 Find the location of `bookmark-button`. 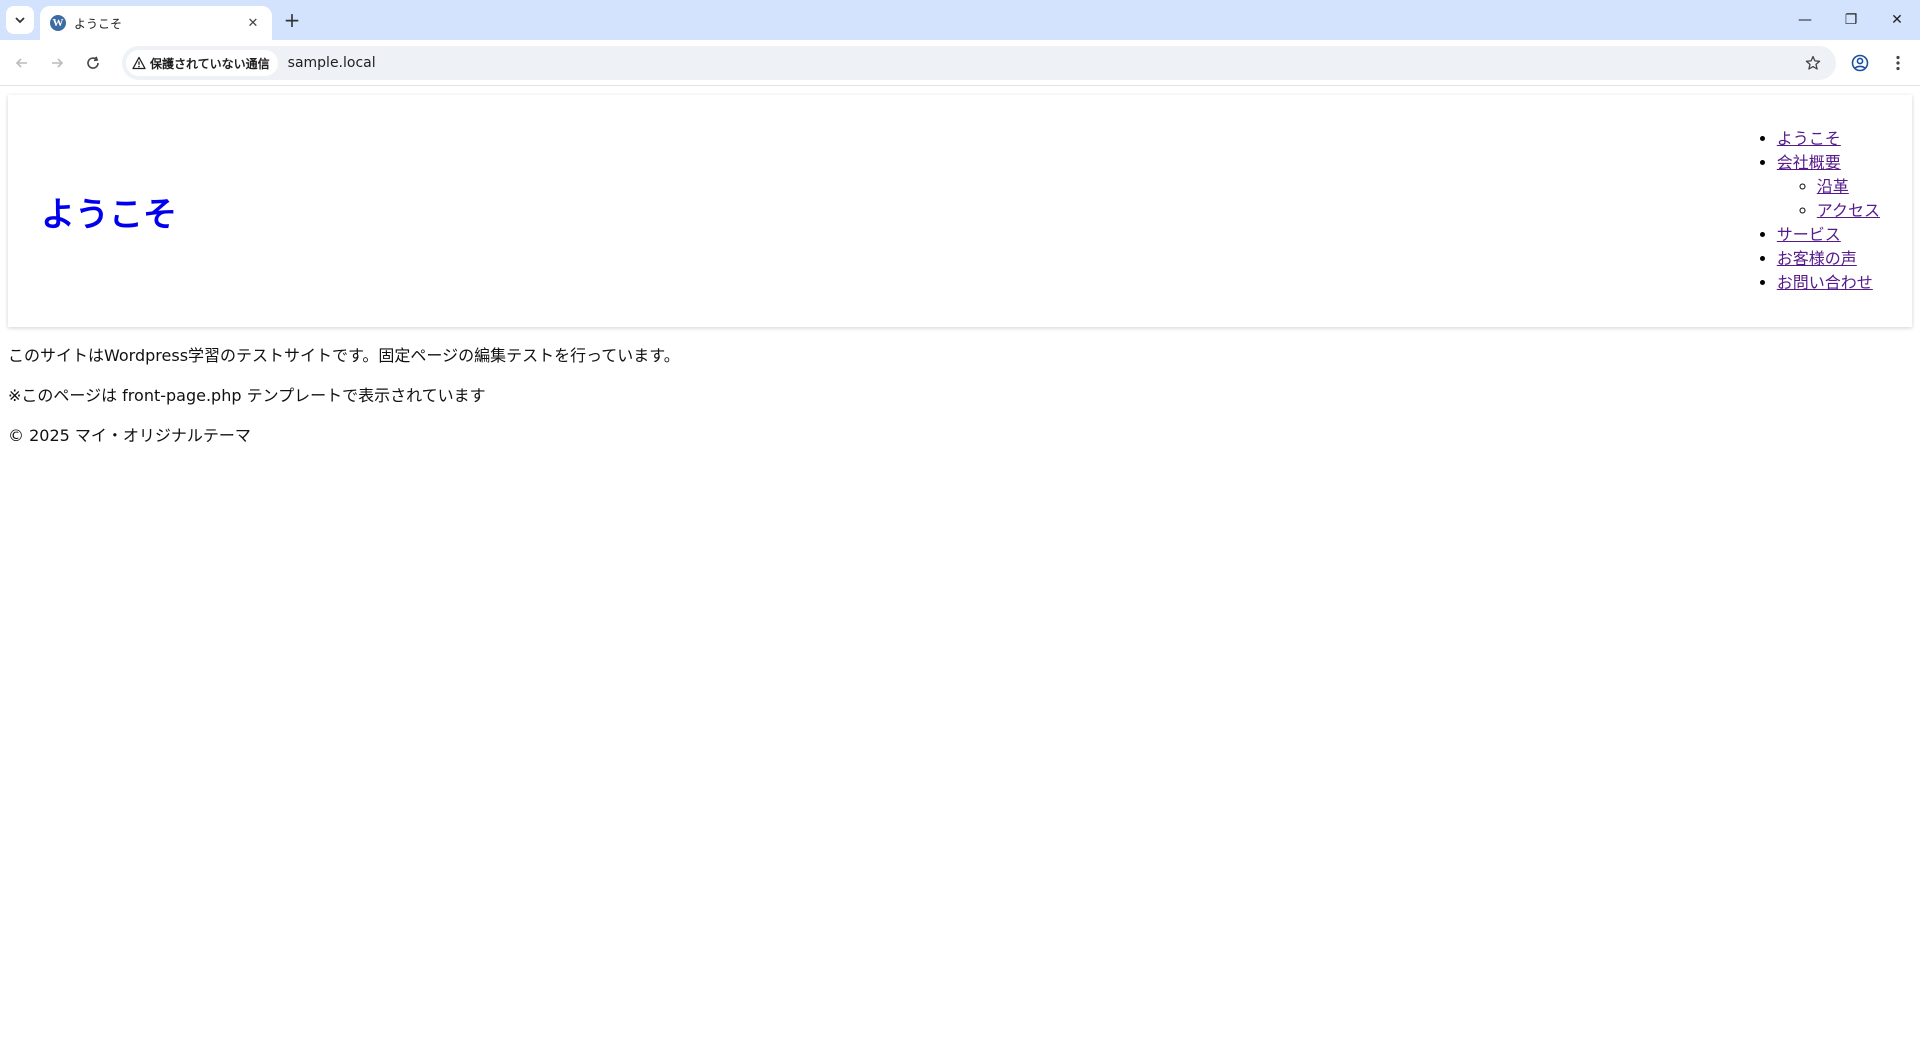

bookmark-button is located at coordinates (1813, 63).